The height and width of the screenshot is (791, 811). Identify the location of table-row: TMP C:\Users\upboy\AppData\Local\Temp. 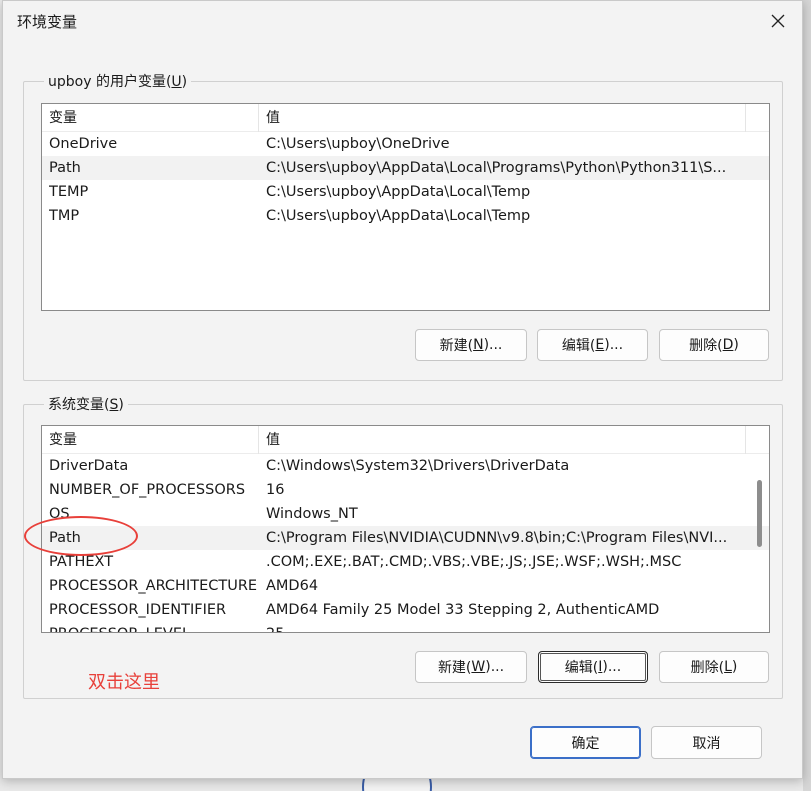
(405, 216).